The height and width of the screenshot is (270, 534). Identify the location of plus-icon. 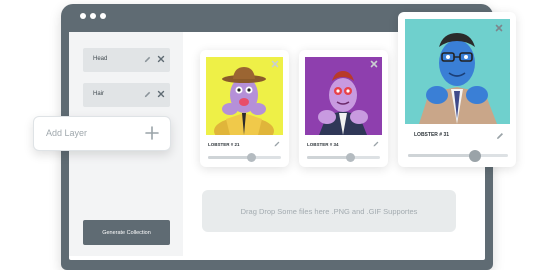
(152, 133).